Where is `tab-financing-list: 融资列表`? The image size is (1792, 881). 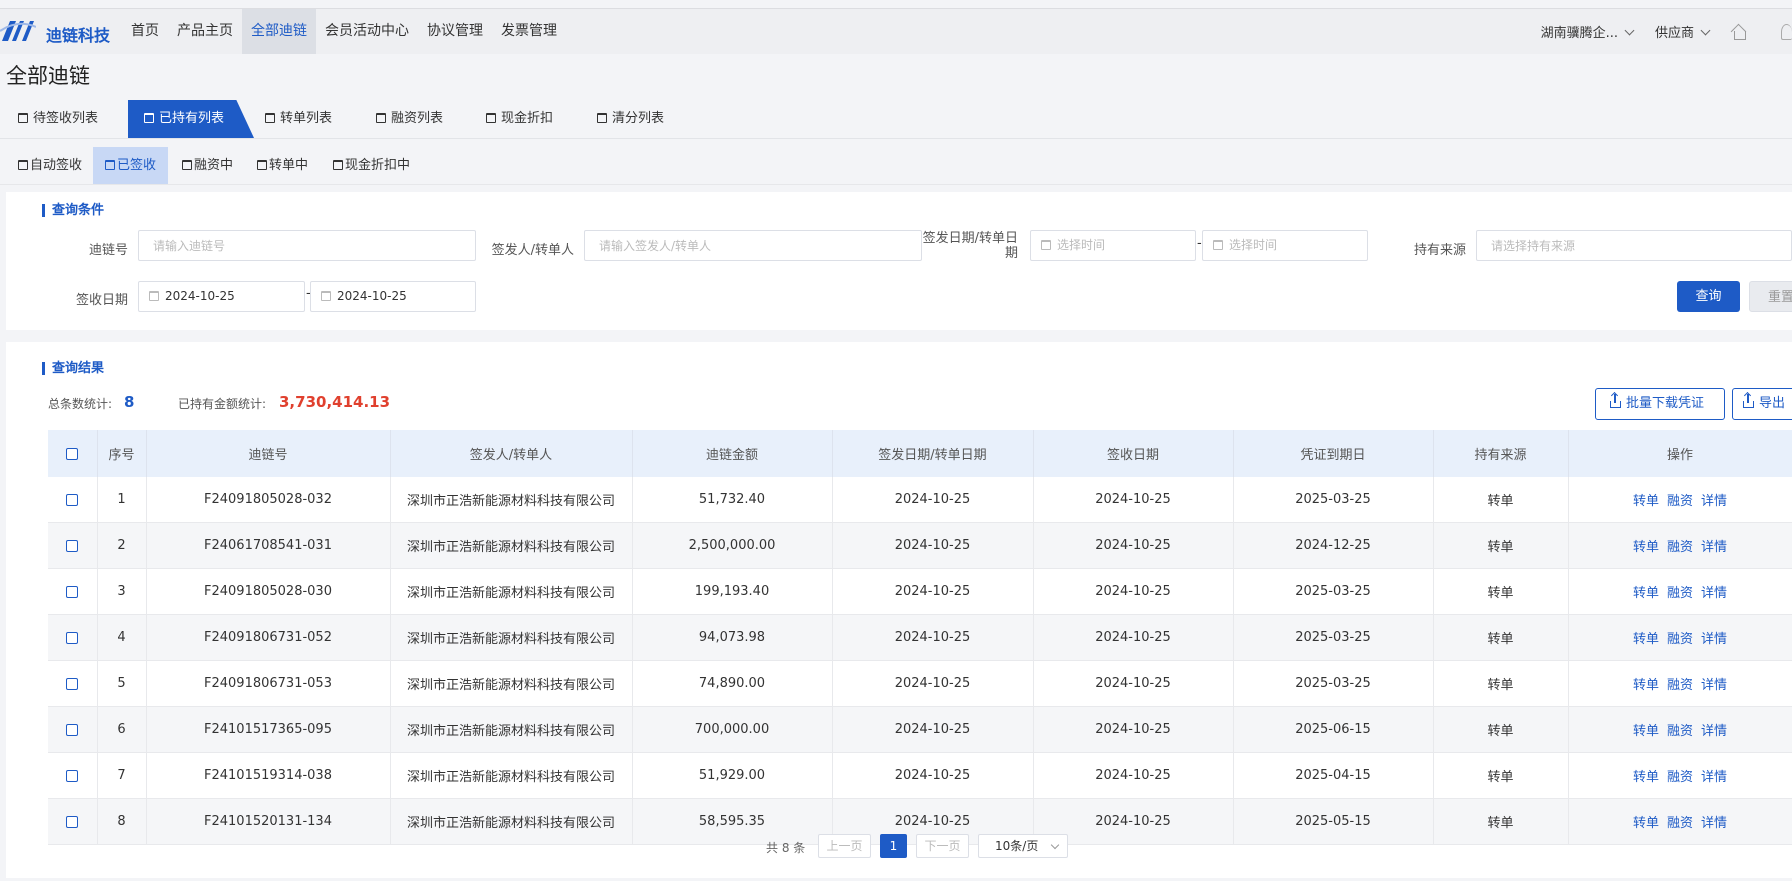
tab-financing-list: 融资列表 is located at coordinates (409, 119).